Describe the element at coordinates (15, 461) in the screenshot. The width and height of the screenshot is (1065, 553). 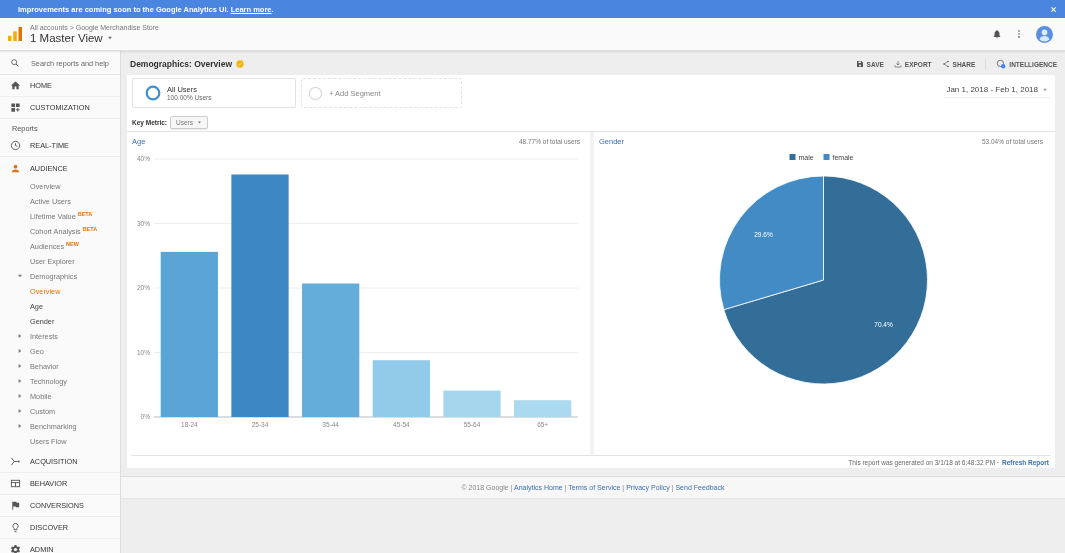
I see `branch-icon` at that location.